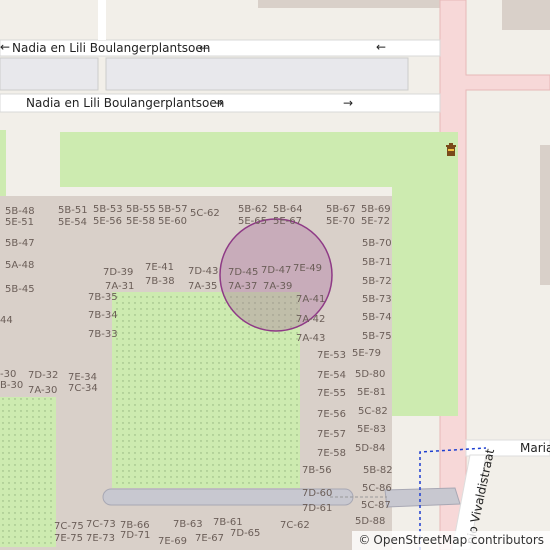  Describe the element at coordinates (20, 211) in the screenshot. I see `address-label: 5B-48` at that location.